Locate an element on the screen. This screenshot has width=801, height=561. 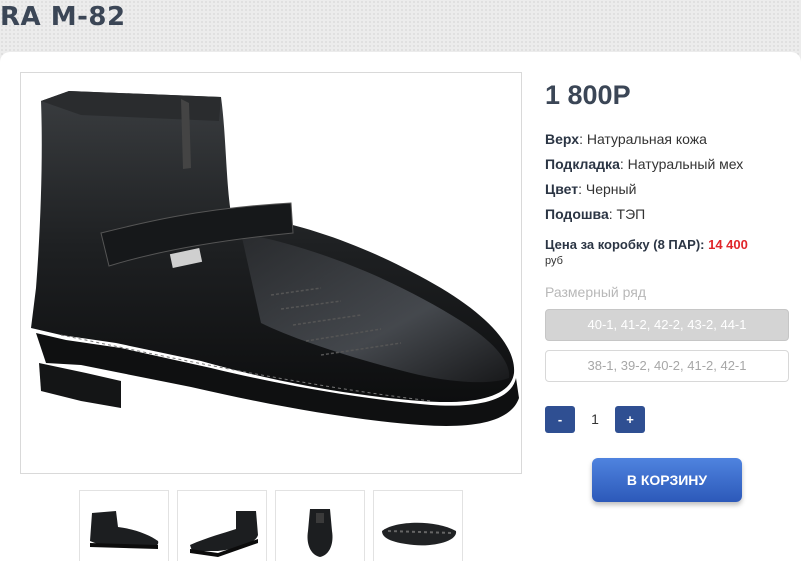
box-price-value: 14 400 is located at coordinates (728, 244).